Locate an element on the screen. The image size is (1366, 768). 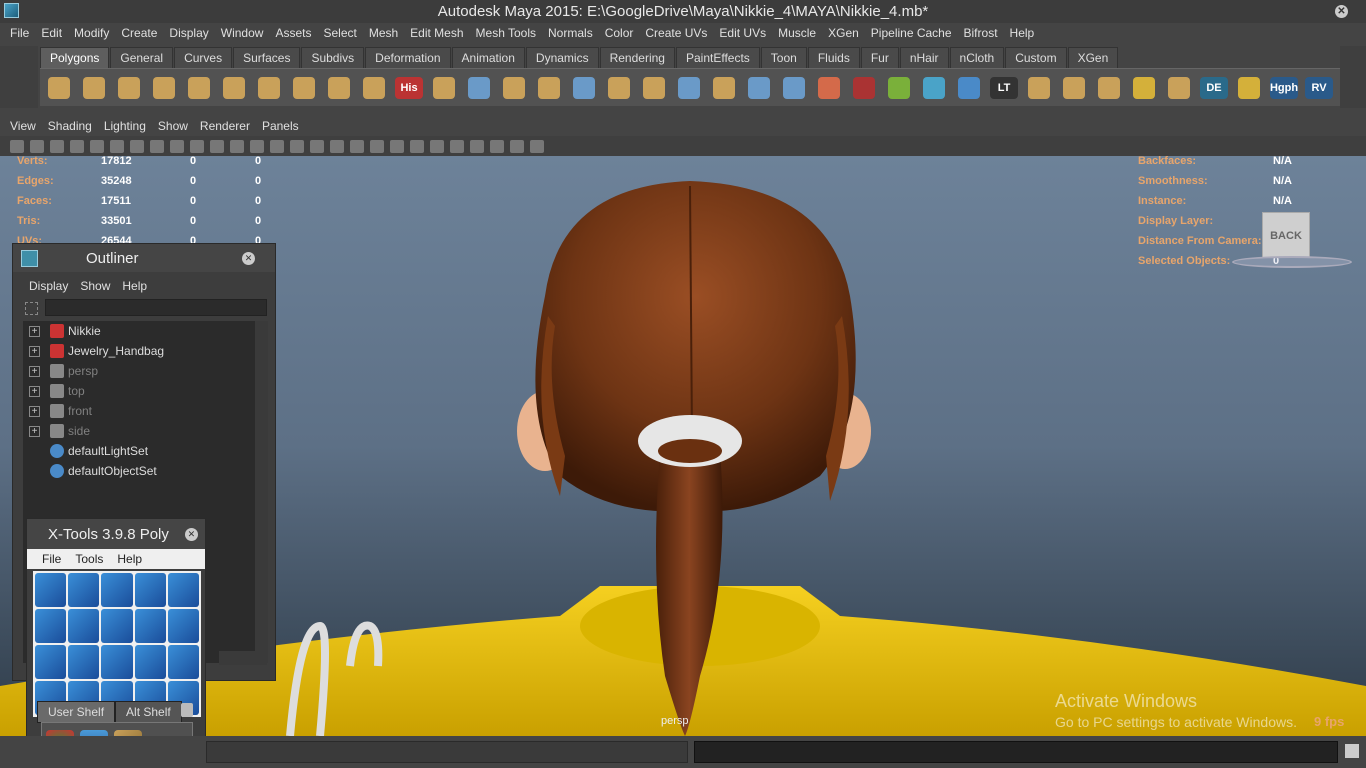
globe-icon is located at coordinates (934, 88).